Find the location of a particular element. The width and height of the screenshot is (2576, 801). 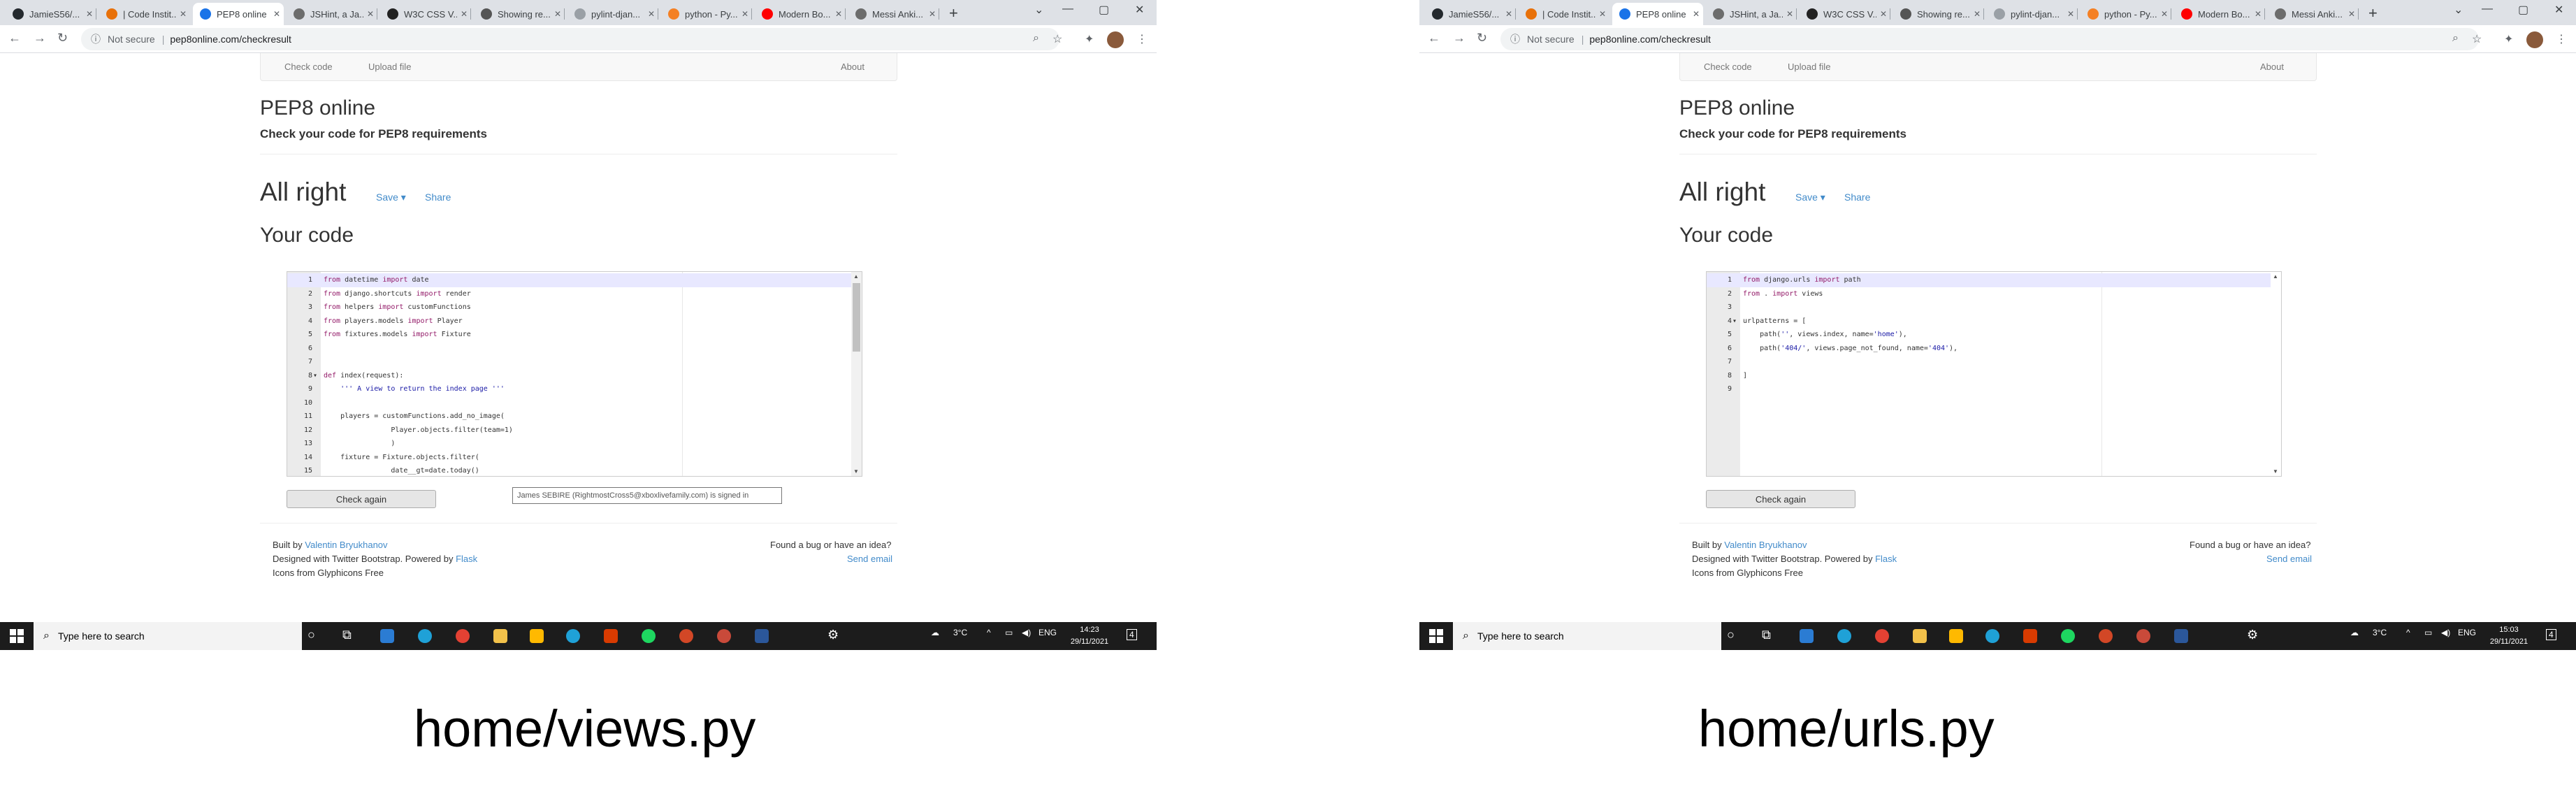

task-view-icon: ⧉ is located at coordinates (347, 635).